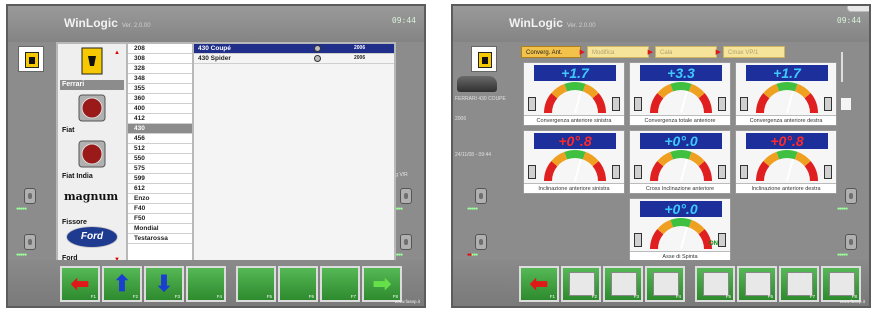  I want to click on model-row: 355, so click(160, 89).